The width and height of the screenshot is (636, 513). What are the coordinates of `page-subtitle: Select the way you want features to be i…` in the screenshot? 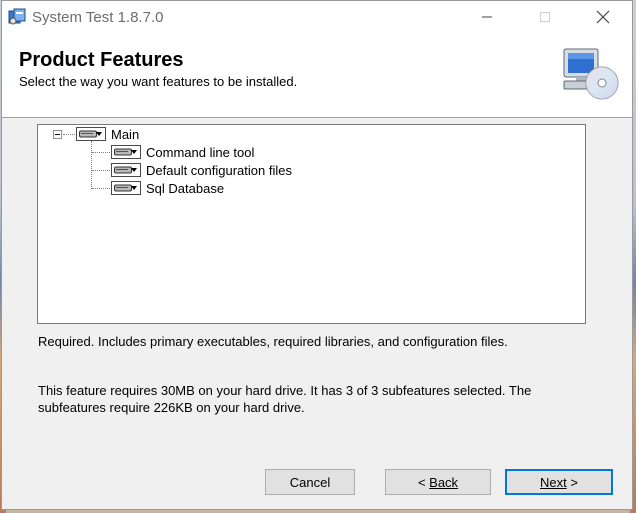 It's located at (158, 81).